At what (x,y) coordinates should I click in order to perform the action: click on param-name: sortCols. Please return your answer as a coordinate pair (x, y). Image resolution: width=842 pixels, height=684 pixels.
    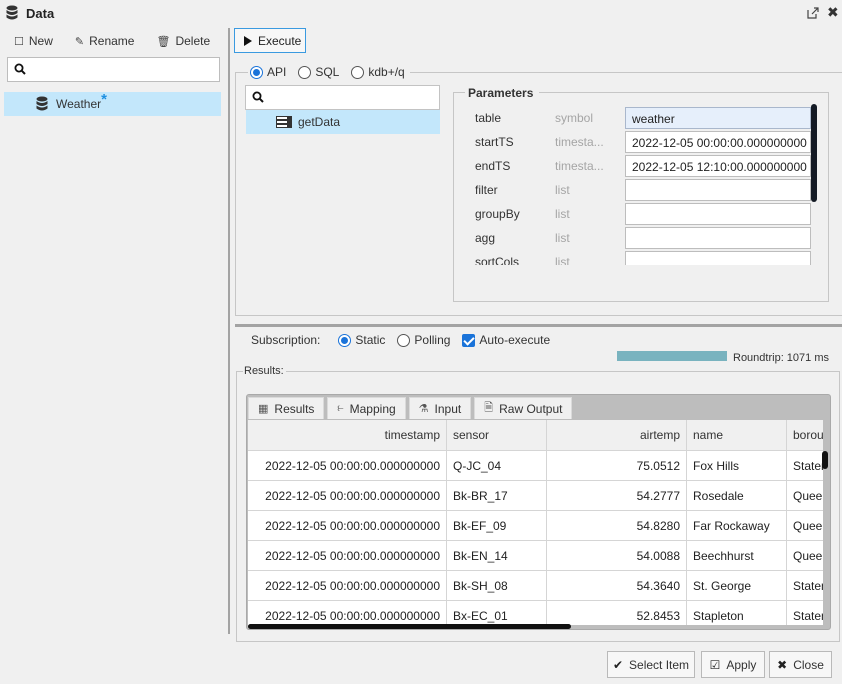
    Looking at the image, I should click on (497, 260).